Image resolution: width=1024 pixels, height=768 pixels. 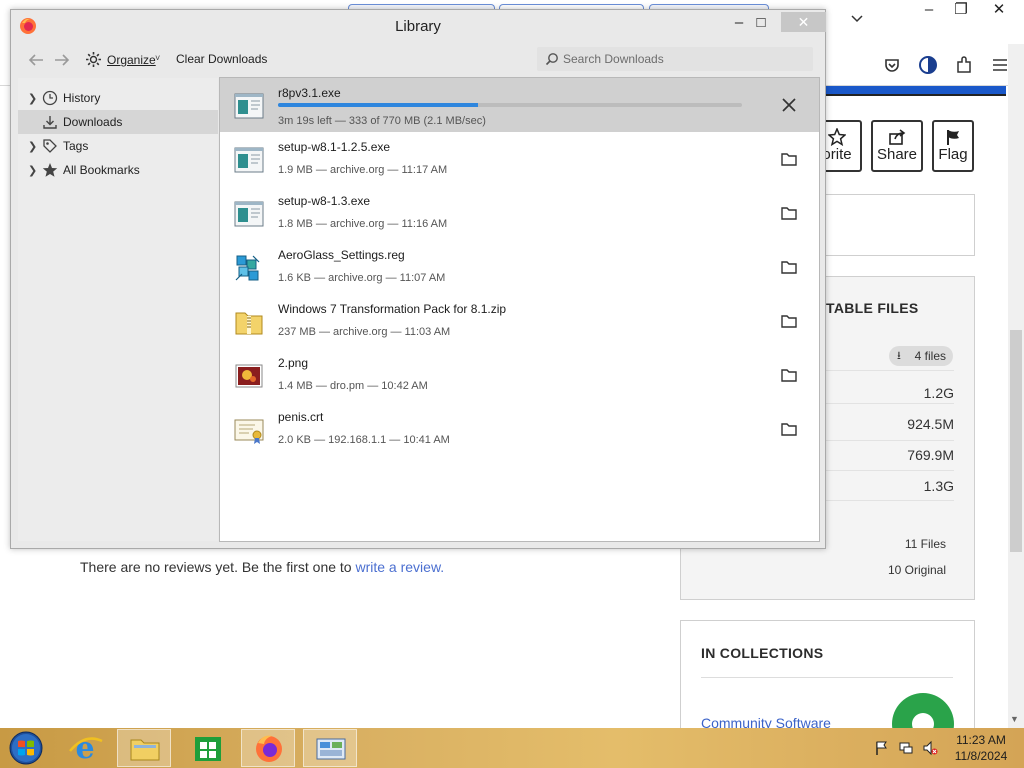 I want to click on background-panel, so click(x=893, y=225).